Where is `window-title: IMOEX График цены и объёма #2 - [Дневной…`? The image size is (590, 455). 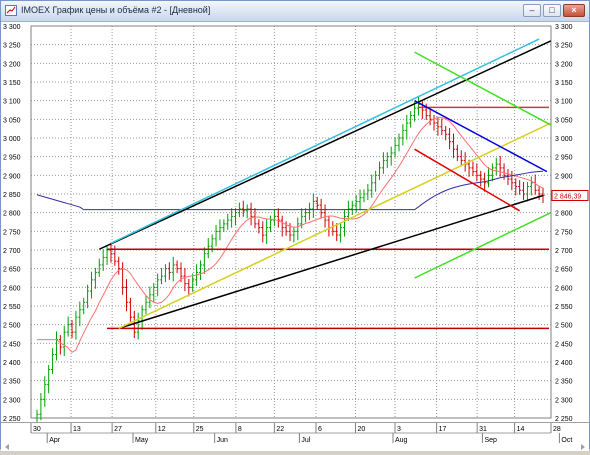 window-title: IMOEX График цены и объёма #2 - [Дневной… is located at coordinates (116, 10).